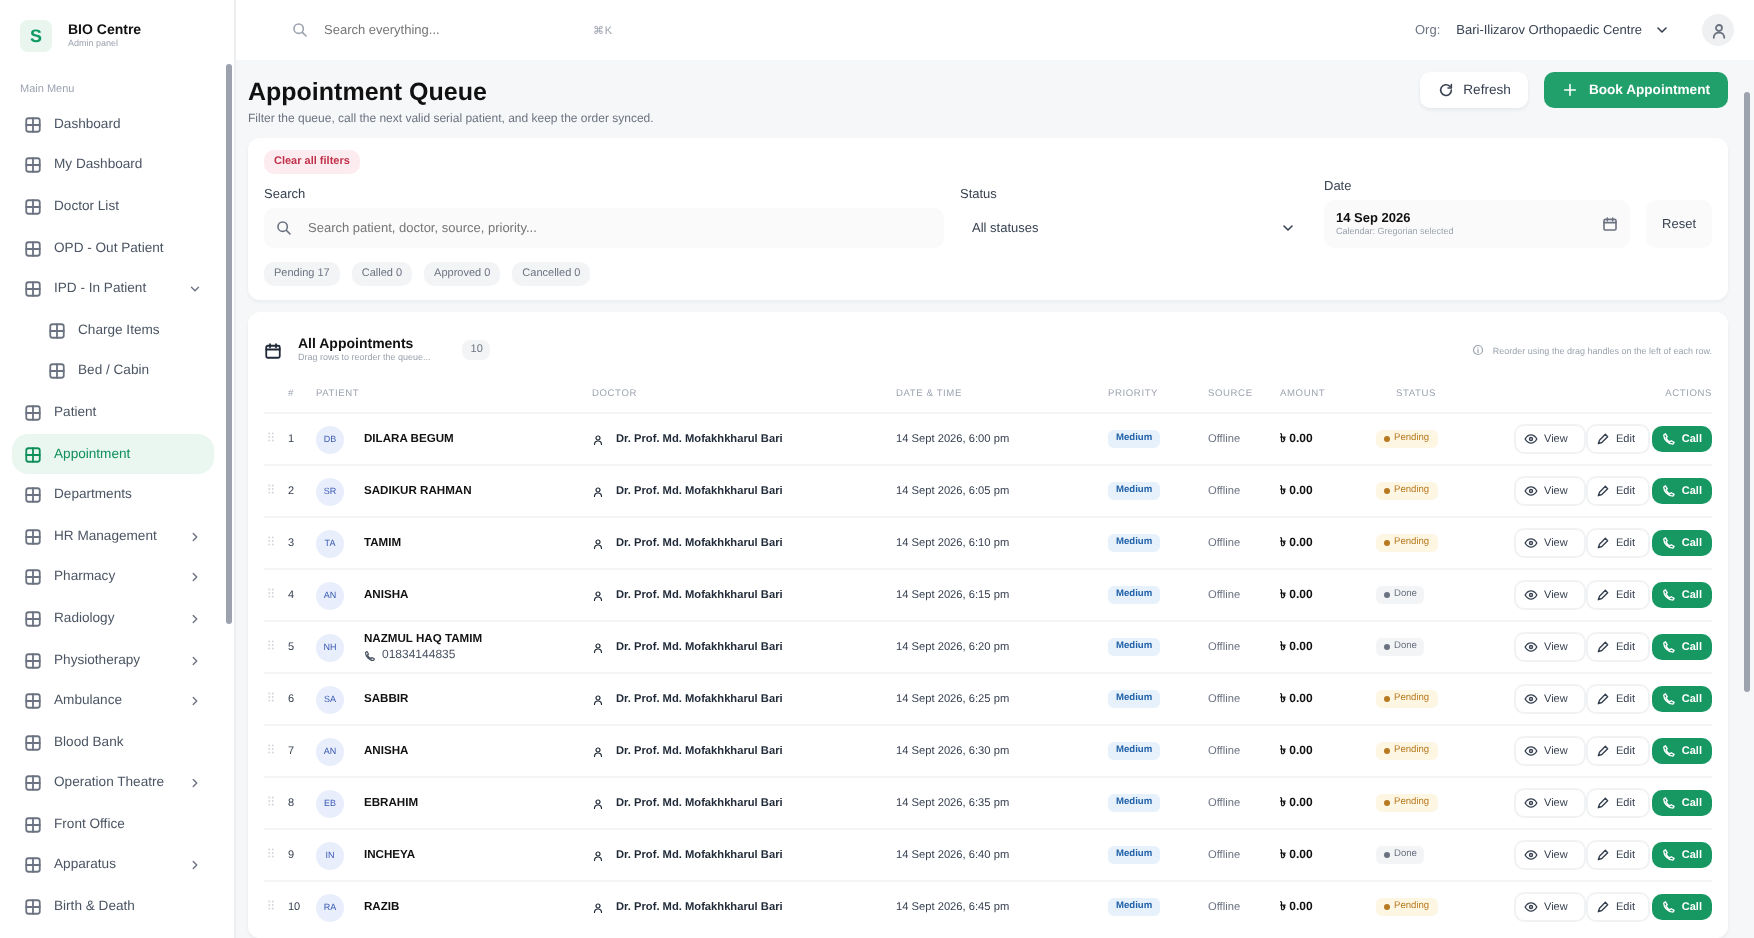 The width and height of the screenshot is (1754, 938). I want to click on page-title: Appointment Queue, so click(368, 92).